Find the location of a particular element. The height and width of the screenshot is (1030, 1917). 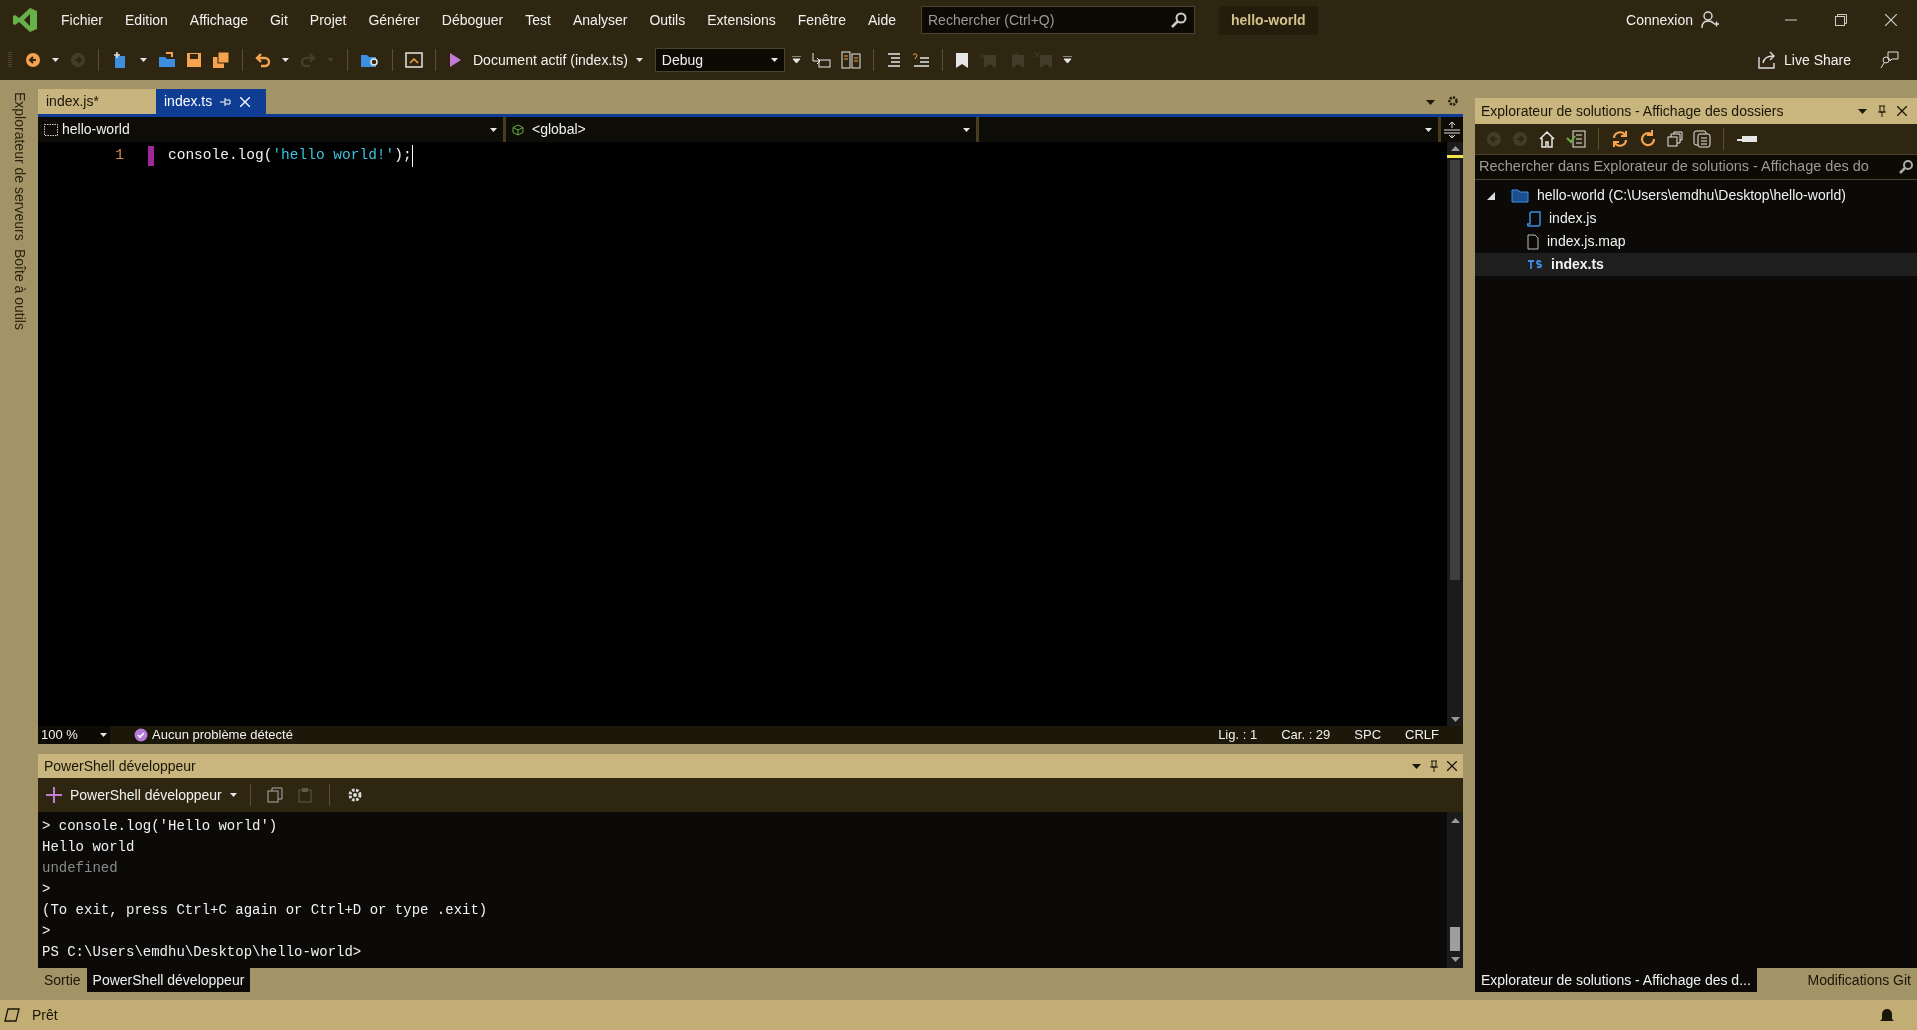

script-file-icon is located at coordinates (1534, 218).